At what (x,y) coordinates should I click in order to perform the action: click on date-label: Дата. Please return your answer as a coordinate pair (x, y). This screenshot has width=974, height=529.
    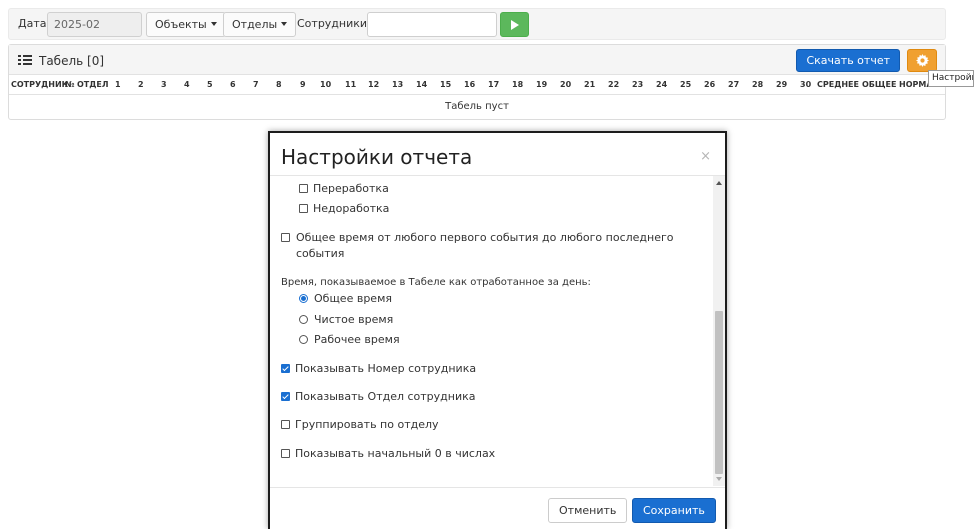
    Looking at the image, I should click on (32, 23).